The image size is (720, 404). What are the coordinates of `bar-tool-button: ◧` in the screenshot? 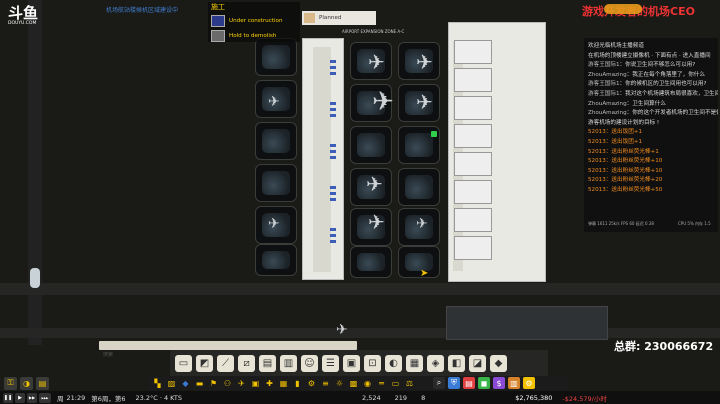 It's located at (456, 363).